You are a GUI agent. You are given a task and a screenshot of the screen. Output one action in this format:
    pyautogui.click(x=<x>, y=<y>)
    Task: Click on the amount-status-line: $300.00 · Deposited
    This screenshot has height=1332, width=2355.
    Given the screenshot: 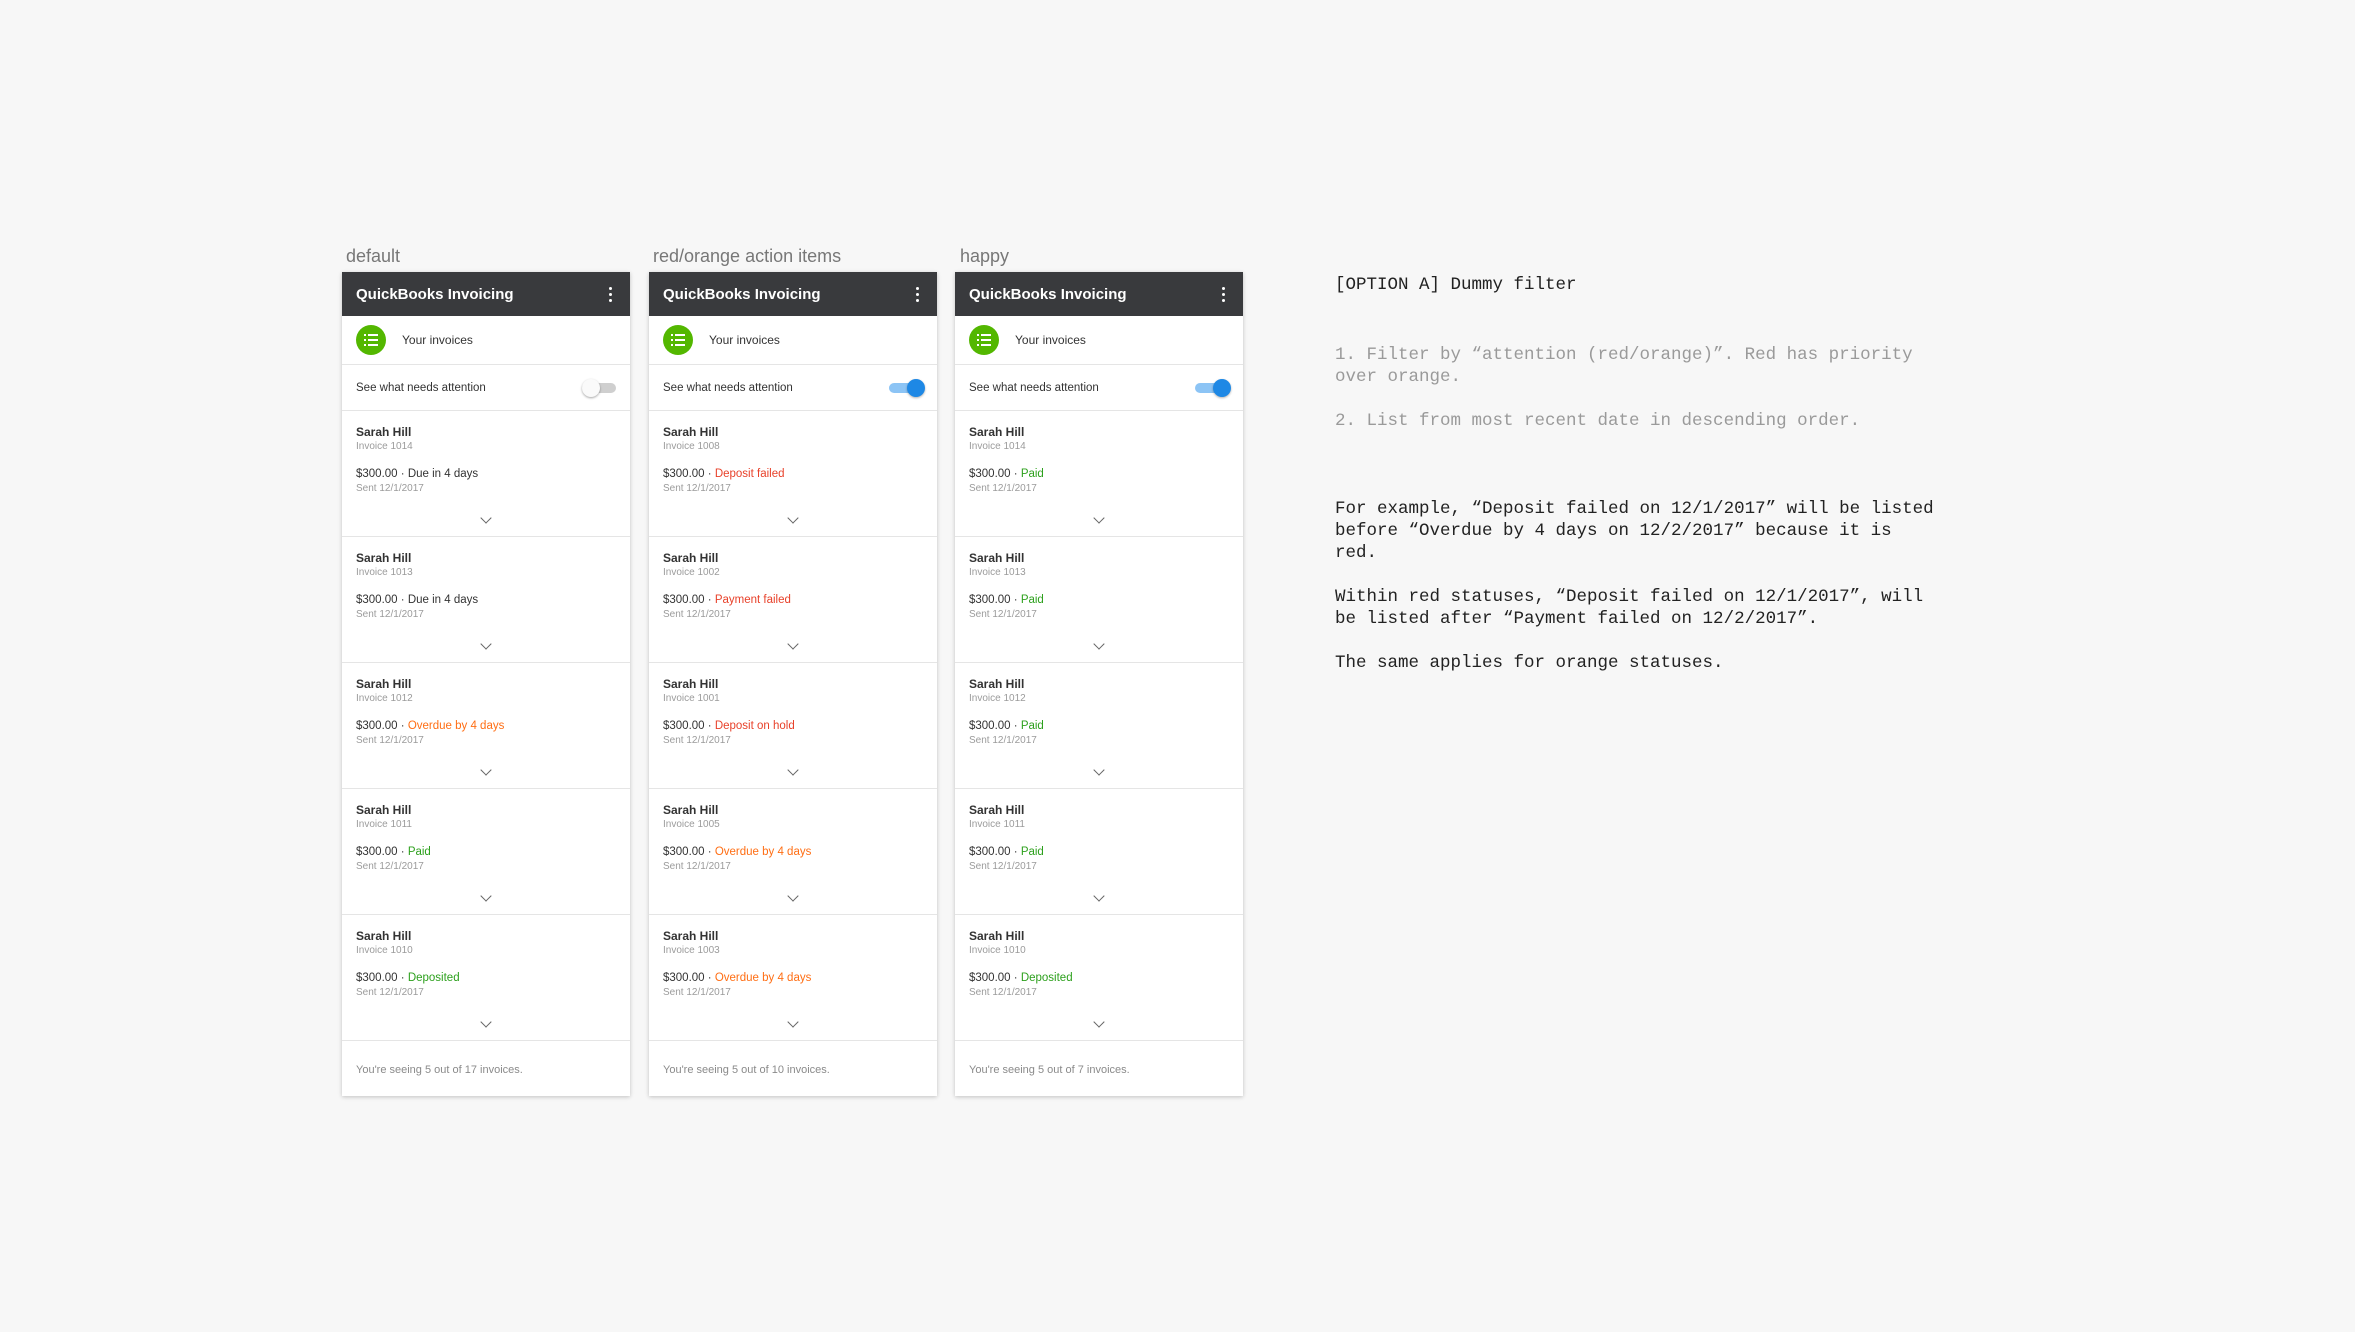 What is the action you would take?
    pyautogui.click(x=1099, y=978)
    